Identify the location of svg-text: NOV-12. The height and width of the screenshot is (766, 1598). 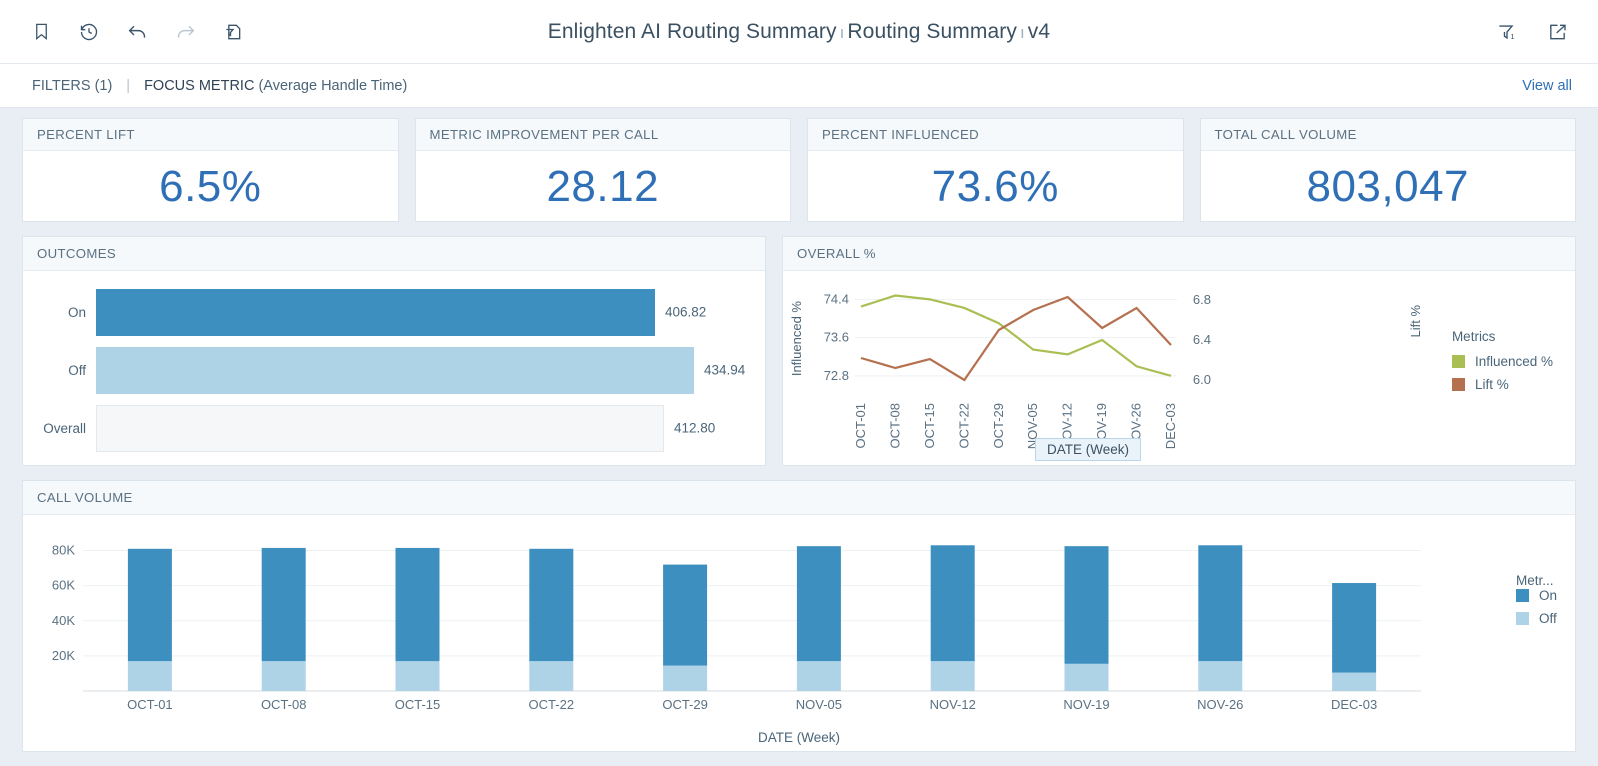
(953, 704).